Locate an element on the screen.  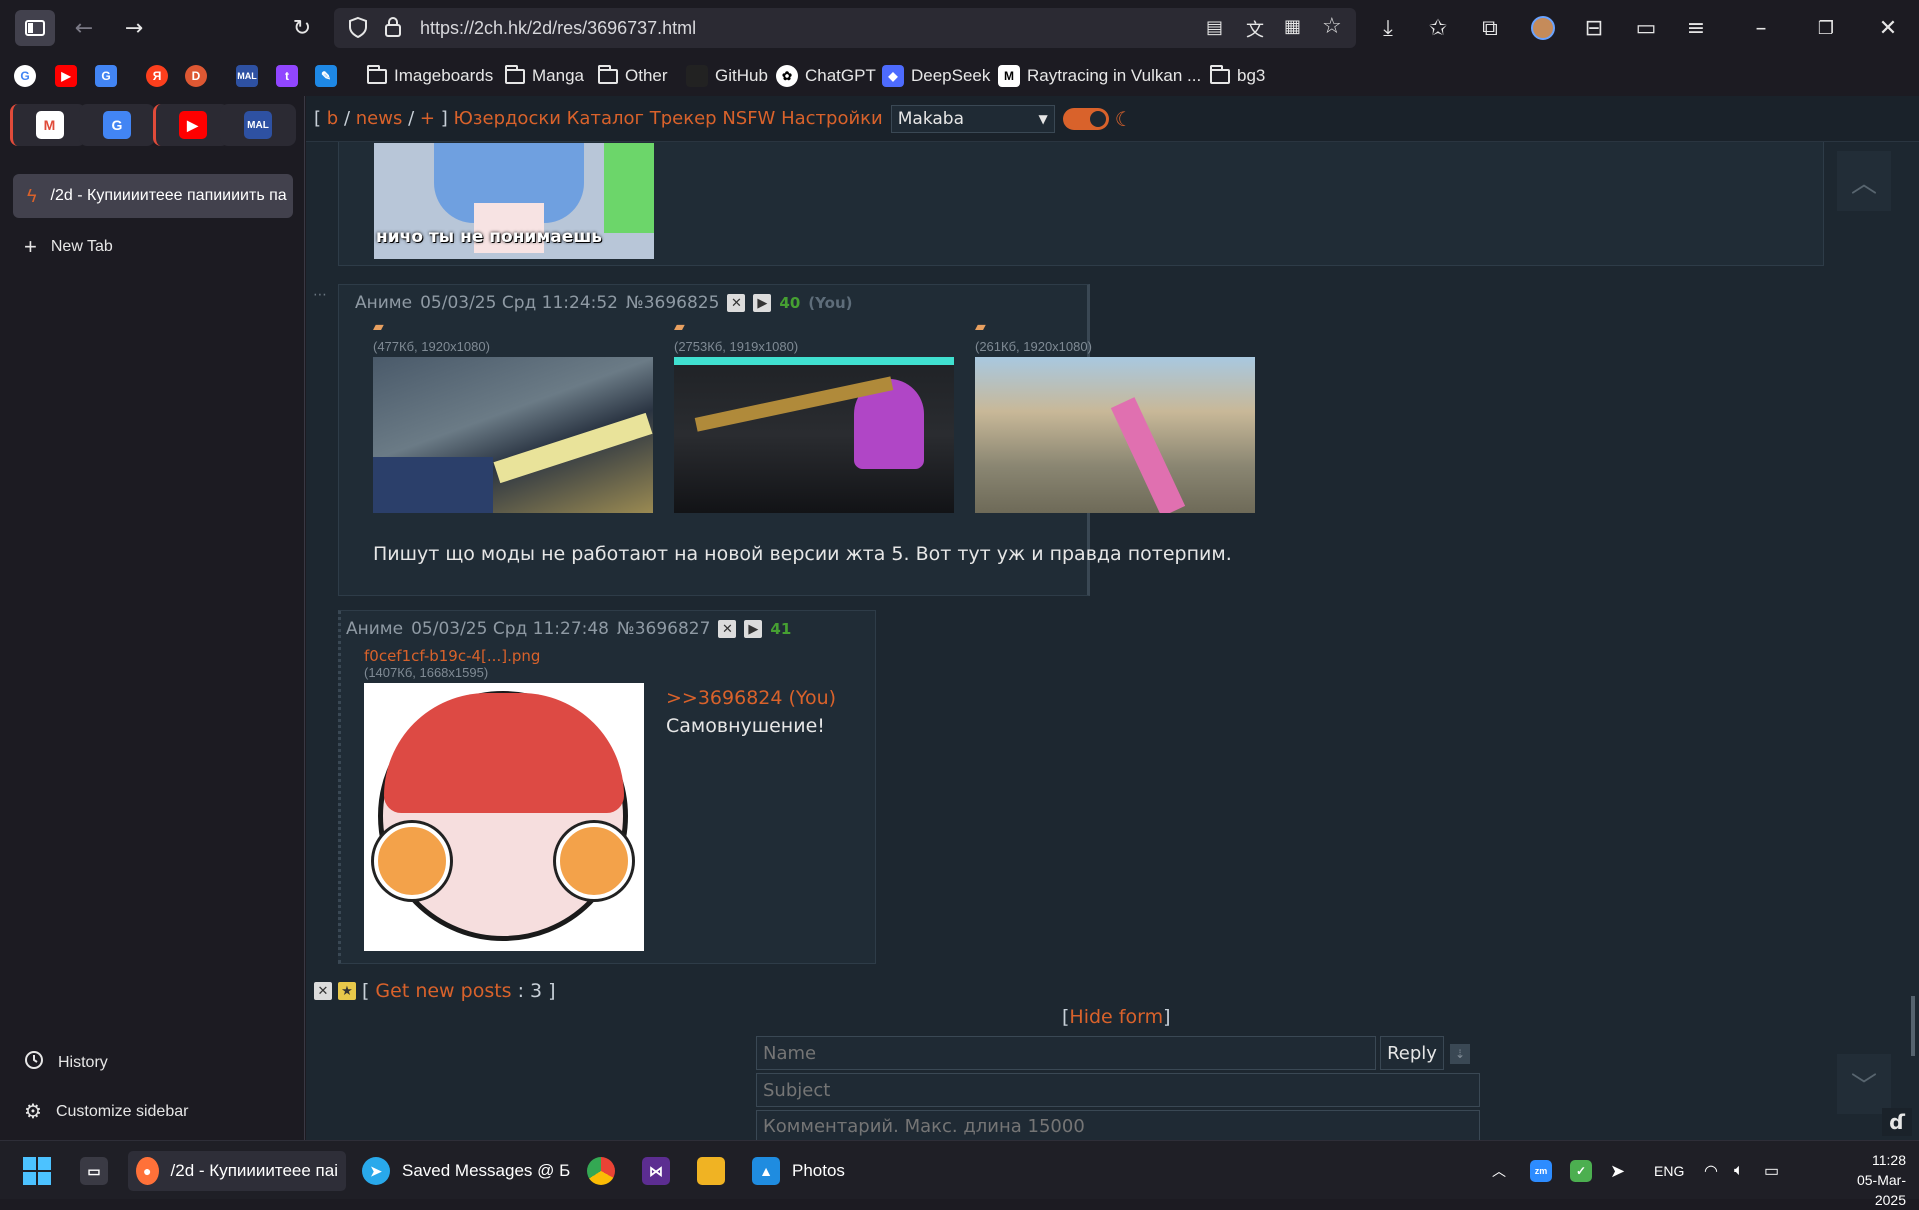
page-scrollbar-thumb is located at coordinates (1913, 1026).